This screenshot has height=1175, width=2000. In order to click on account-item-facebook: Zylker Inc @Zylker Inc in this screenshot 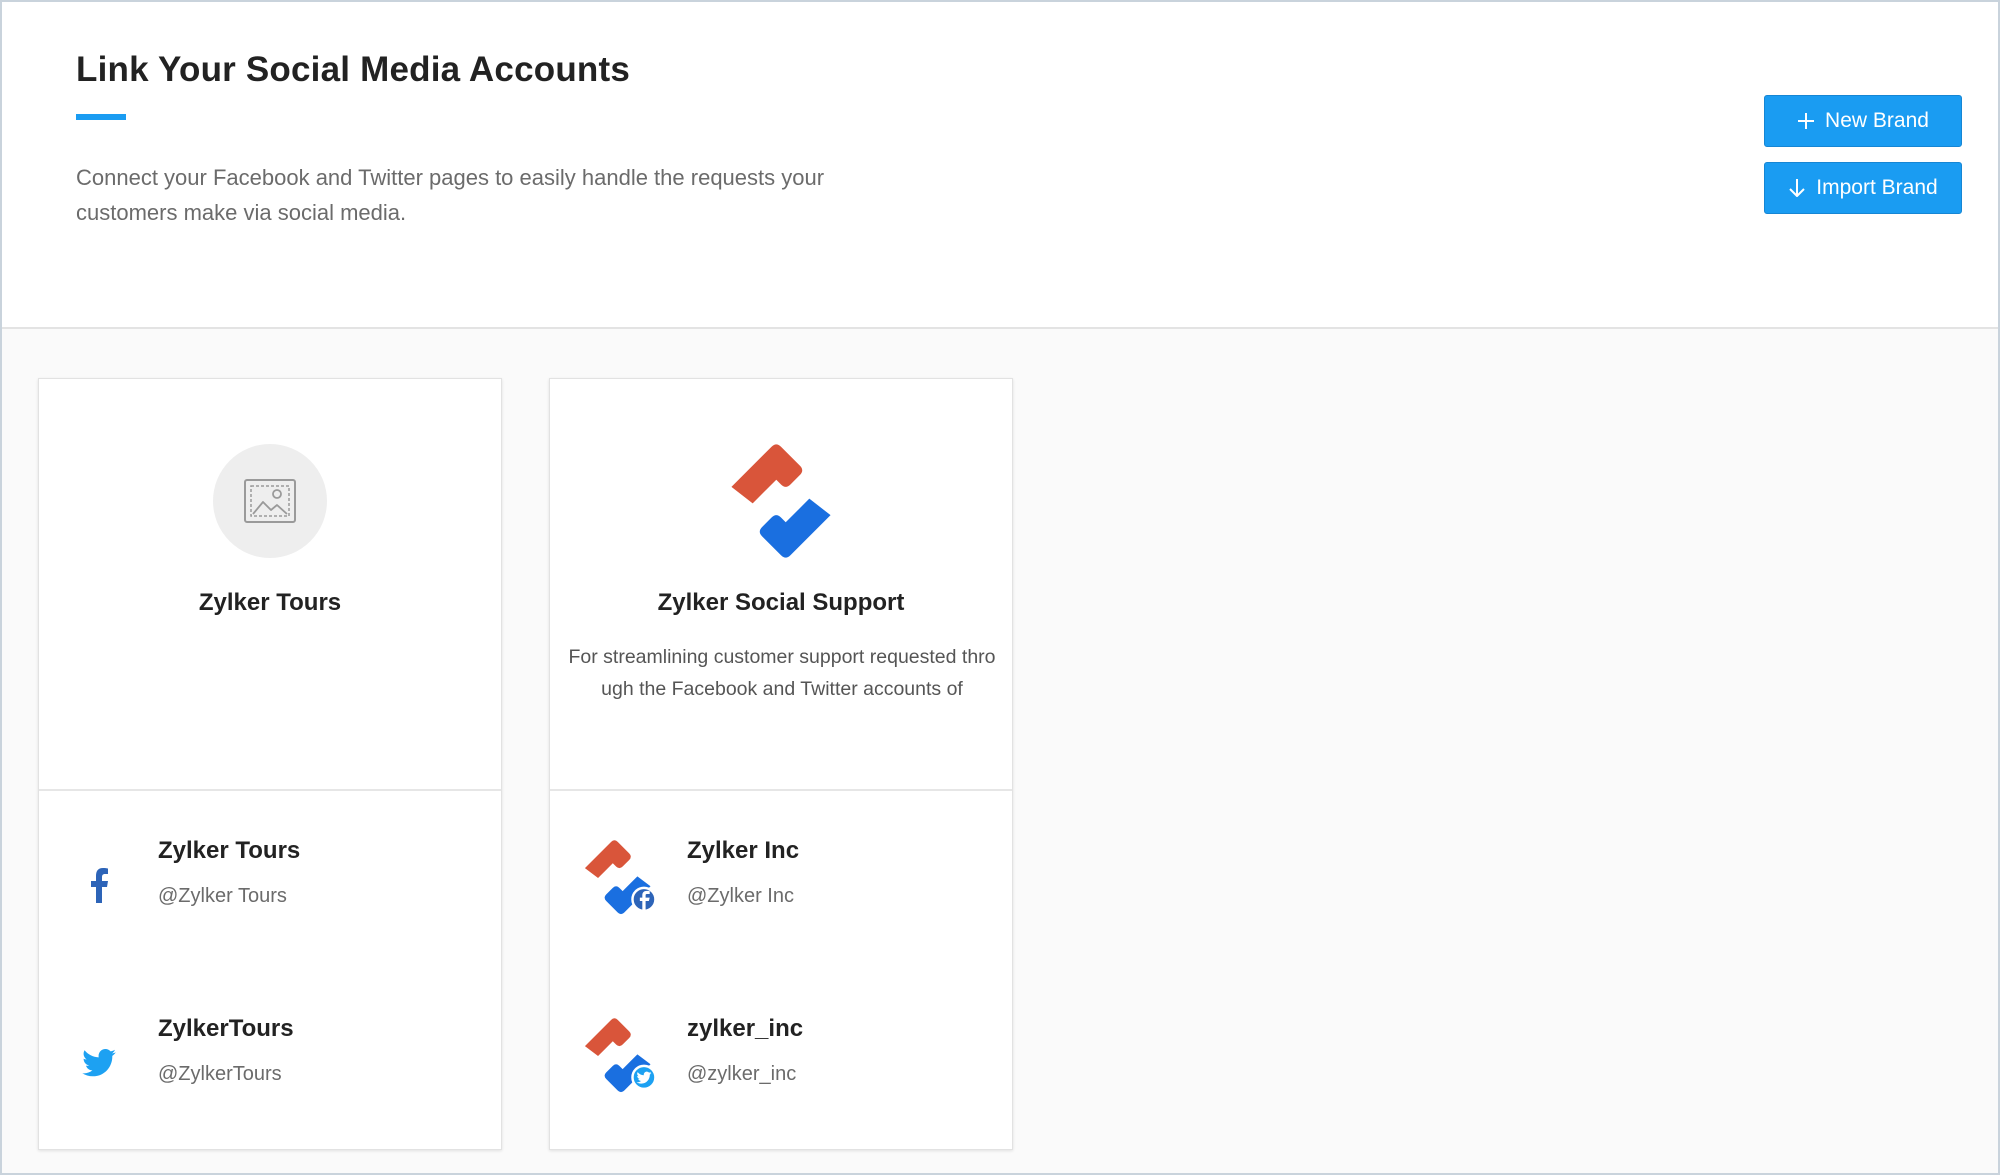, I will do `click(781, 889)`.